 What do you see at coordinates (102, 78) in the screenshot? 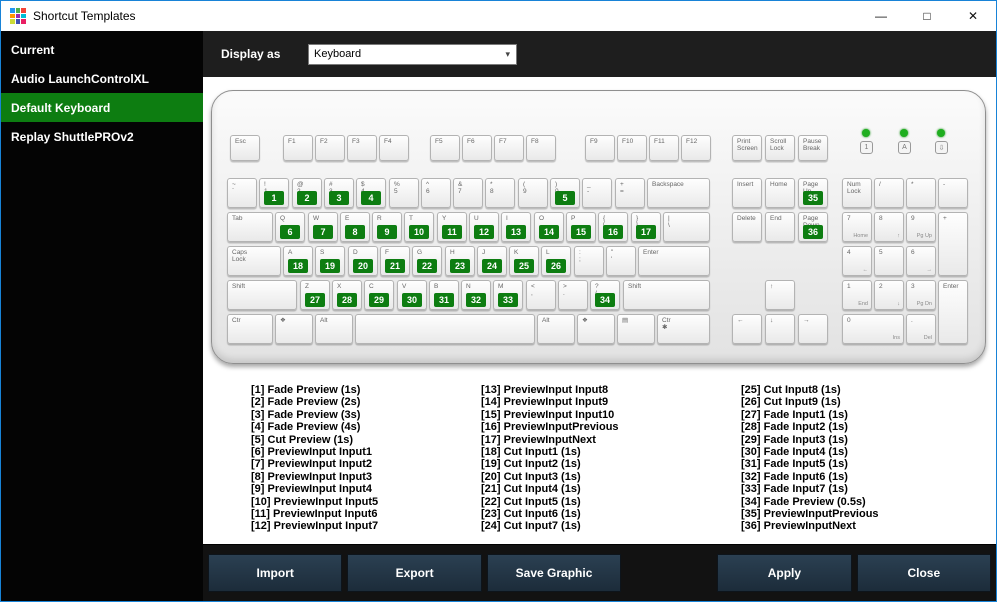
I see `sidebar-item: Audio LaunchControlXL` at bounding box center [102, 78].